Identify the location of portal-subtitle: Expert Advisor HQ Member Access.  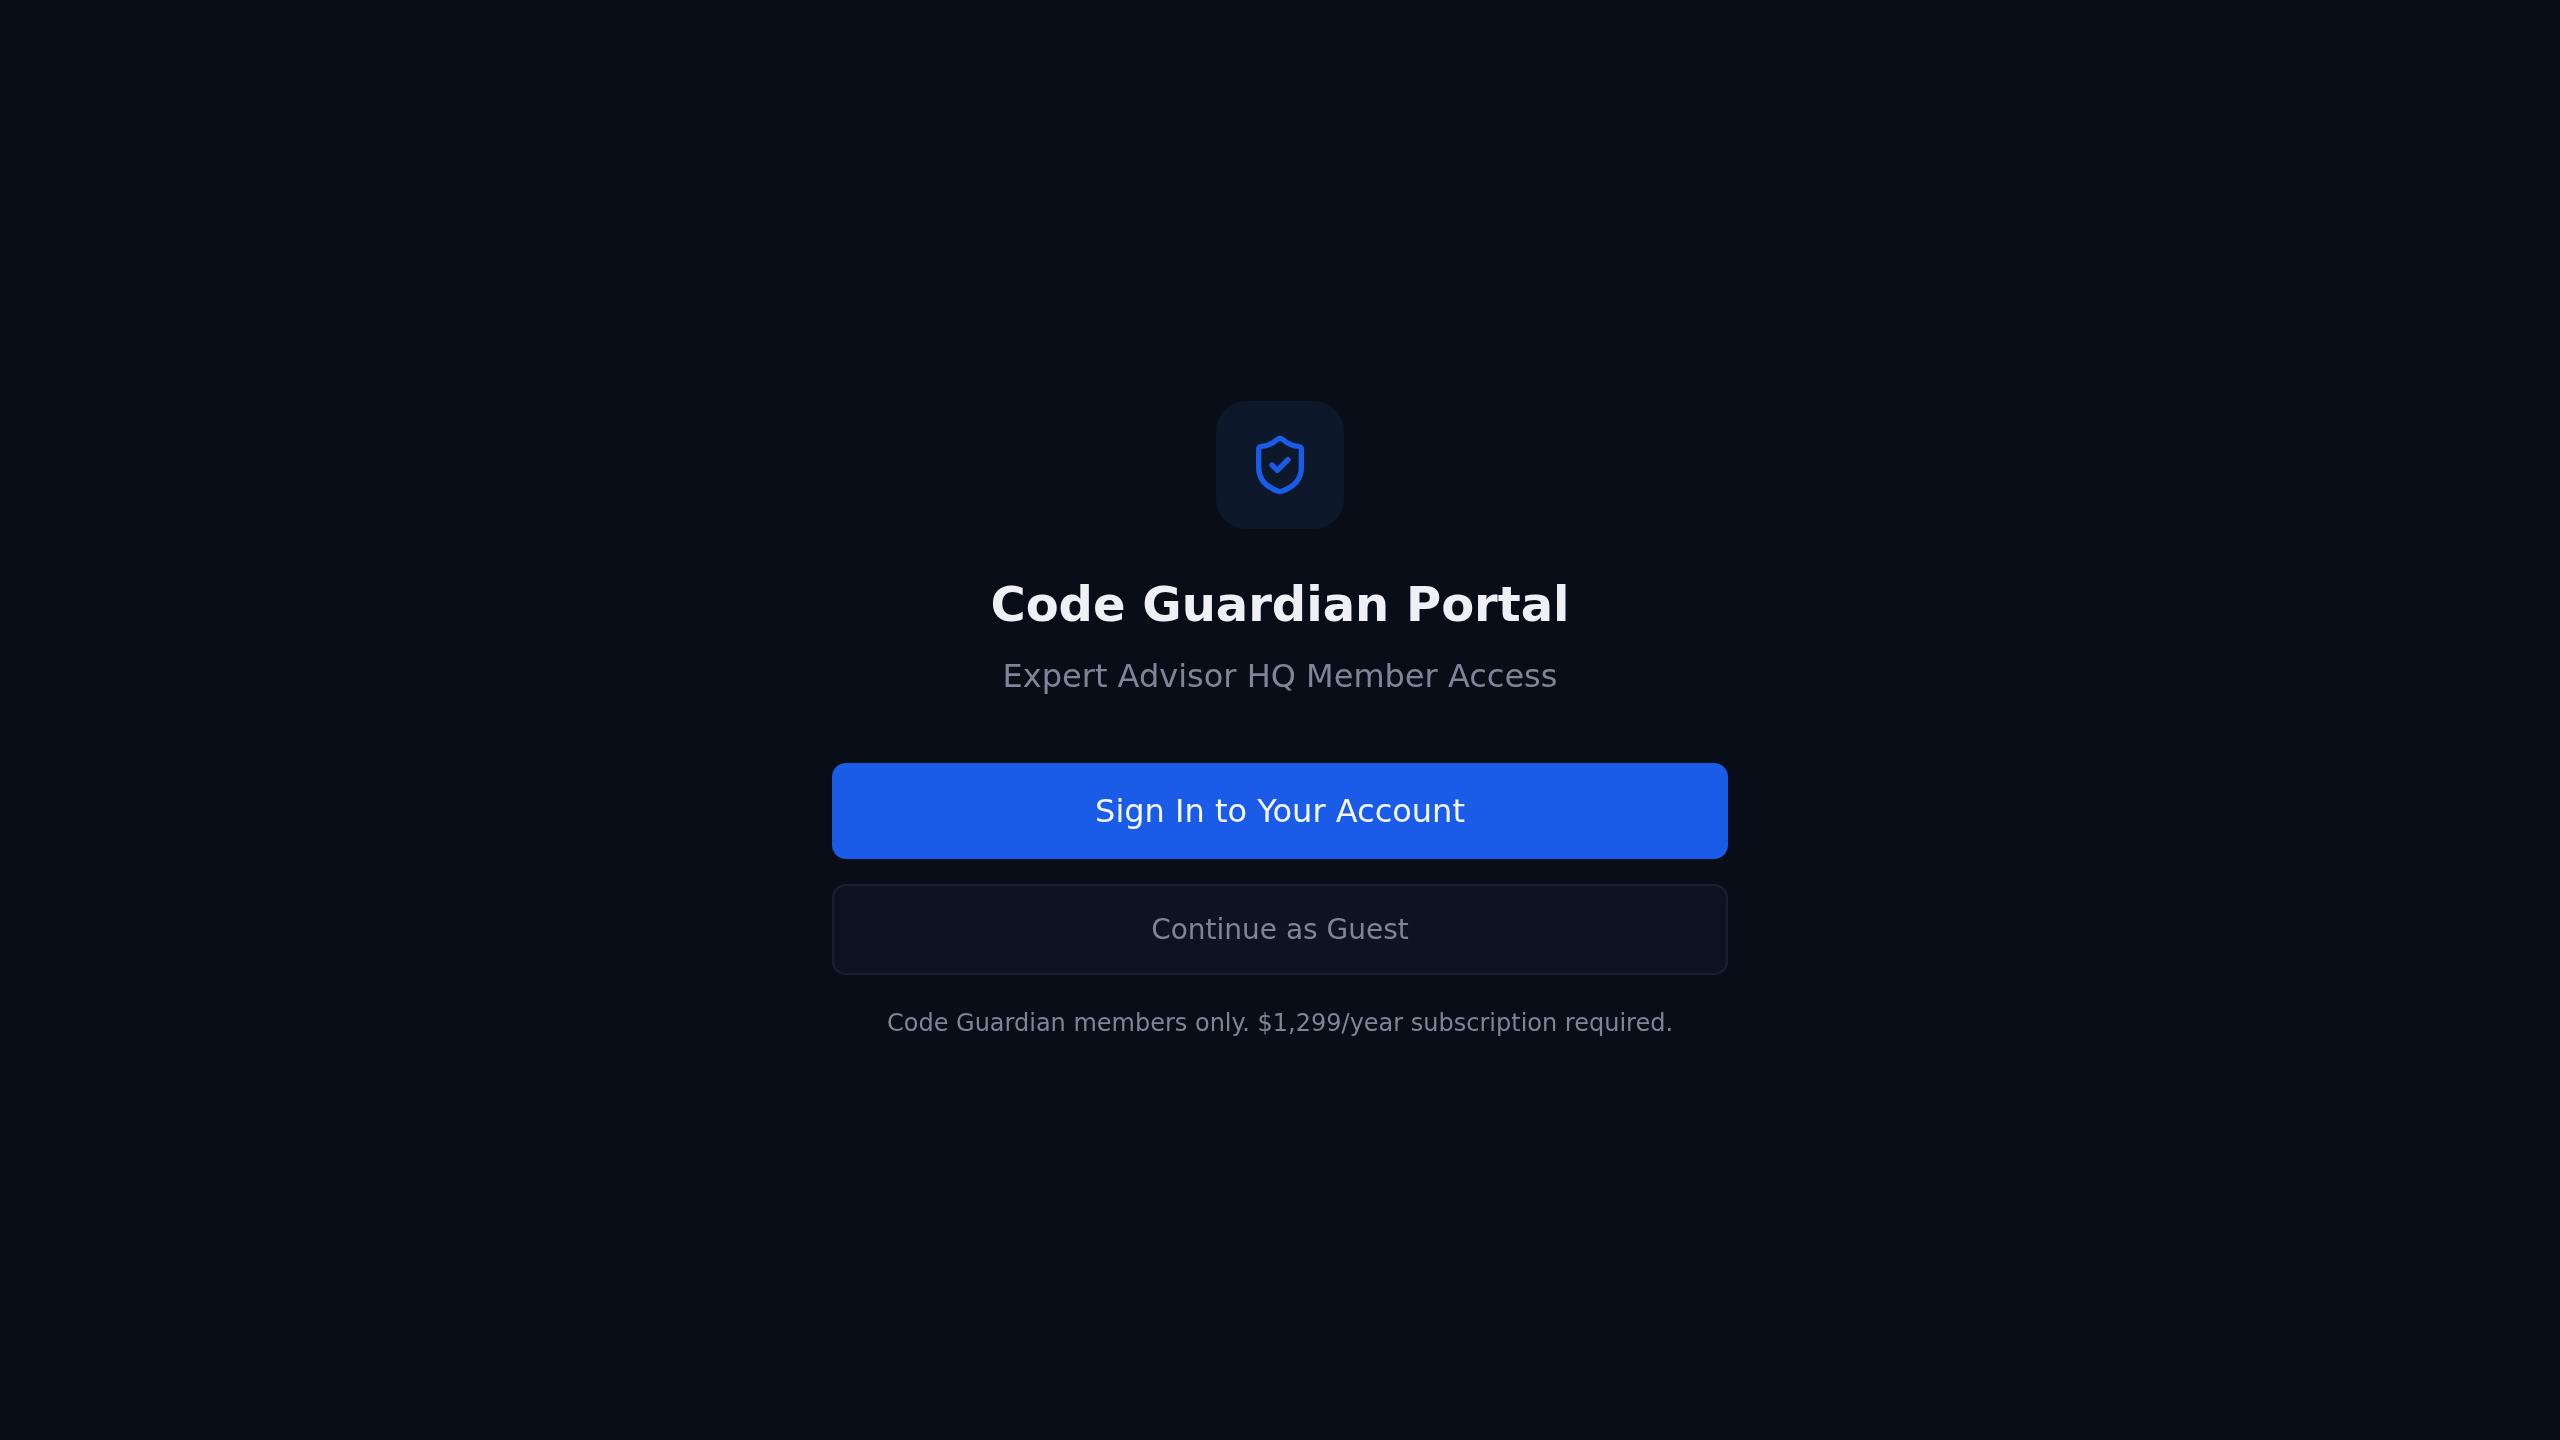
(1280, 676).